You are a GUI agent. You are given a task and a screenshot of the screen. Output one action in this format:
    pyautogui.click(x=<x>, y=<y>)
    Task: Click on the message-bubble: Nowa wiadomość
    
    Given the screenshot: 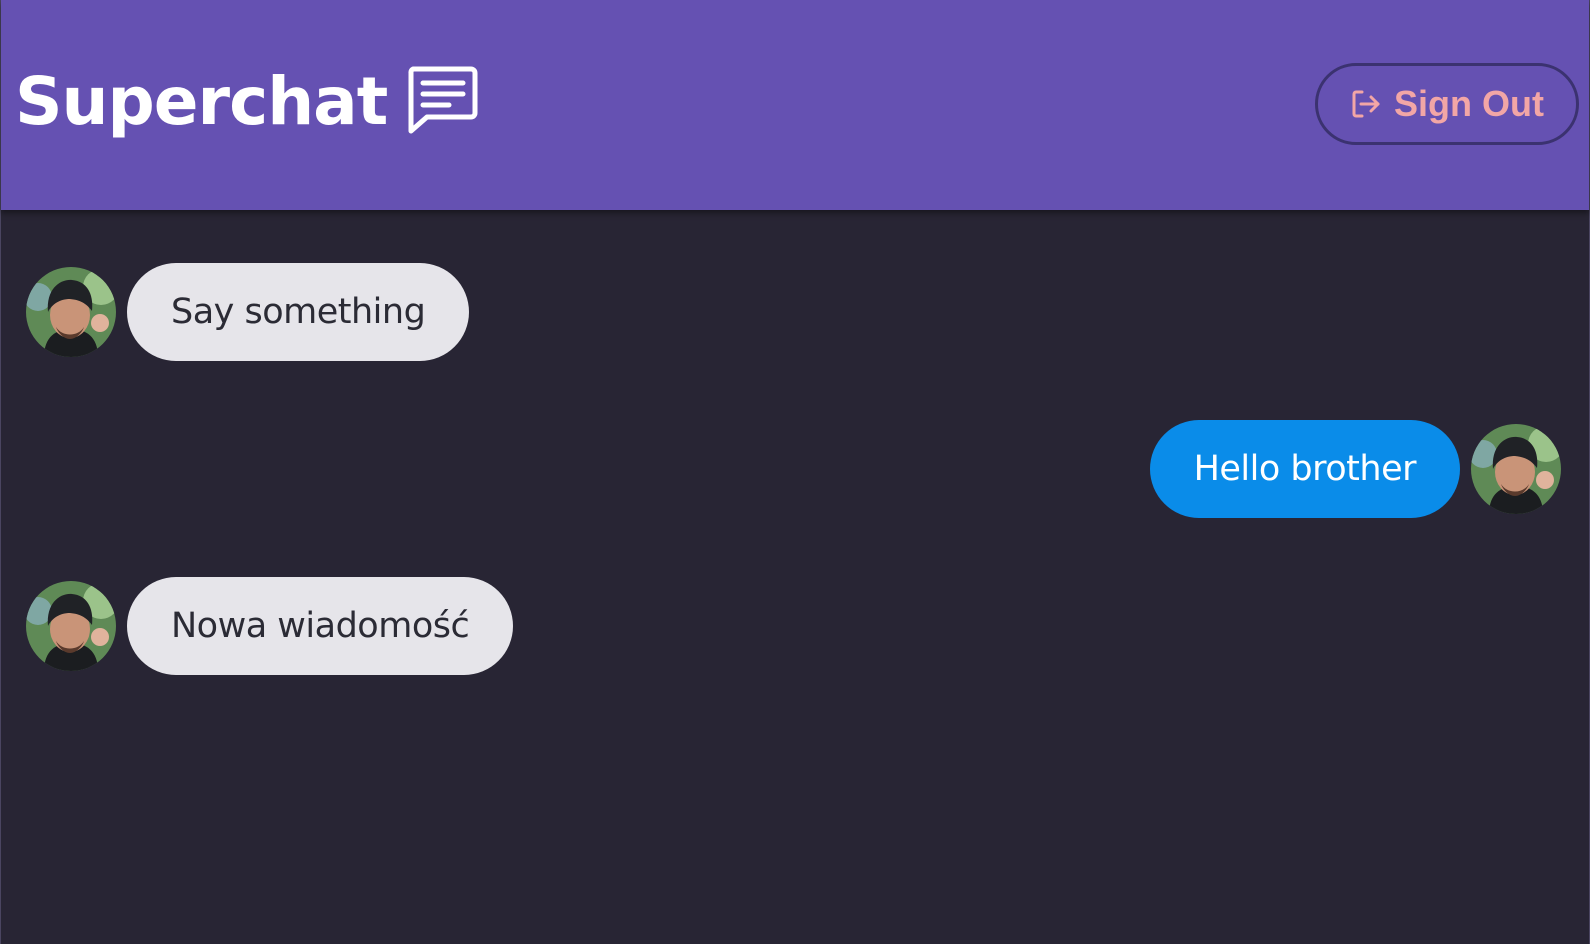 What is the action you would take?
    pyautogui.click(x=320, y=626)
    